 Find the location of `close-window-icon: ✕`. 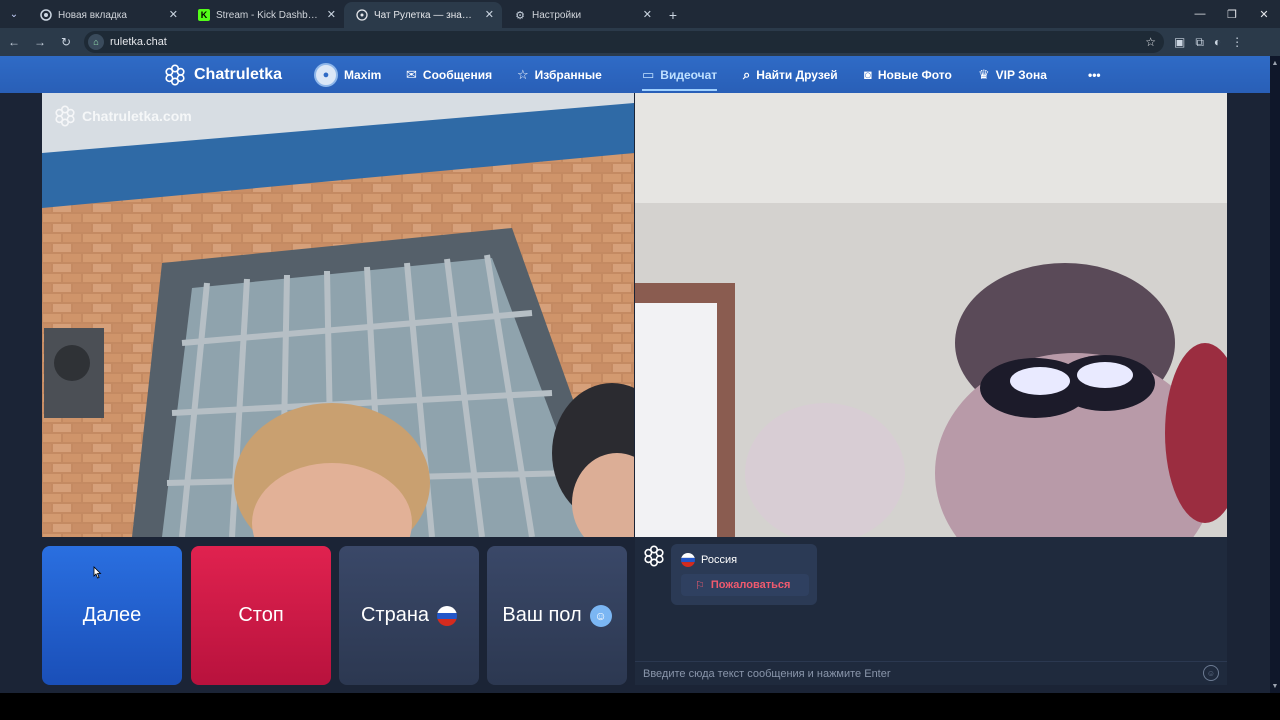

close-window-icon: ✕ is located at coordinates (1264, 14).